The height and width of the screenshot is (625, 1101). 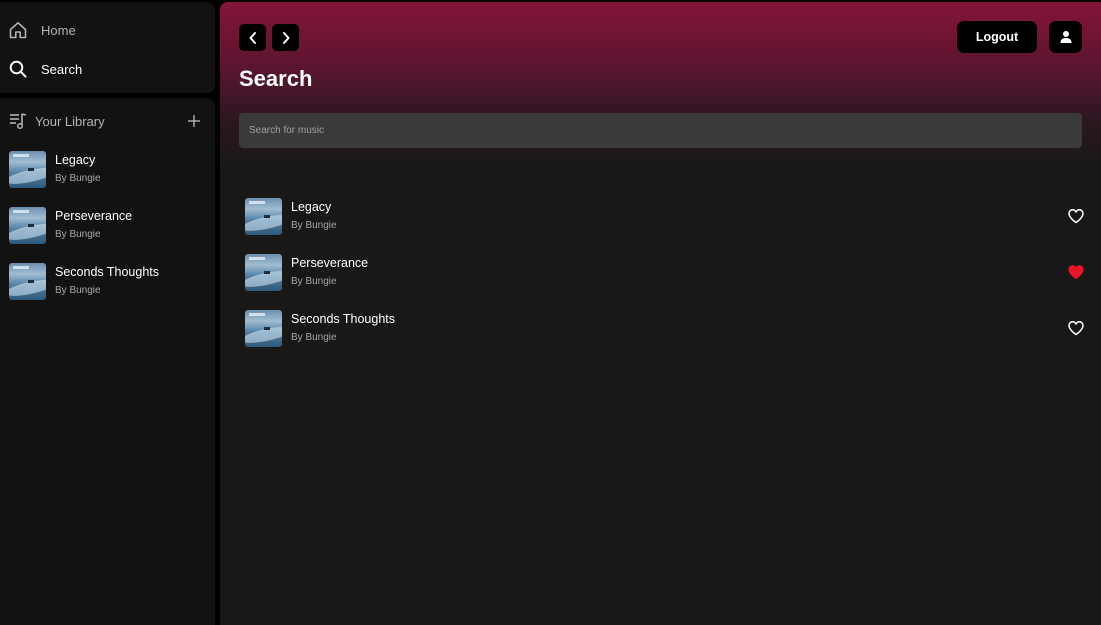 I want to click on library-item-title: Legacy, so click(x=75, y=160).